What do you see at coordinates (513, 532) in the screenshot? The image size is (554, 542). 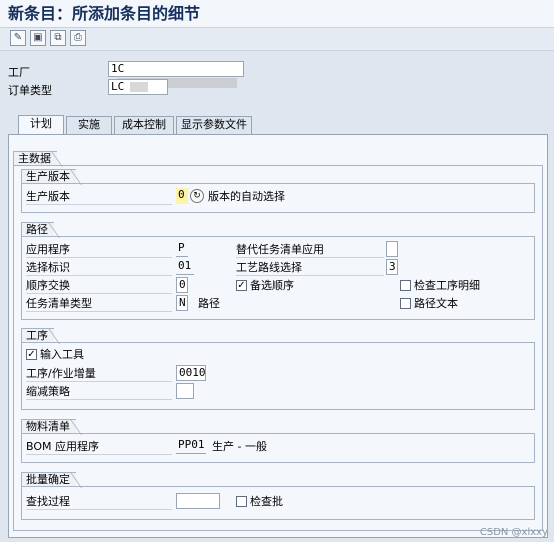 I see `watermark: CSDN @xlxxy` at bounding box center [513, 532].